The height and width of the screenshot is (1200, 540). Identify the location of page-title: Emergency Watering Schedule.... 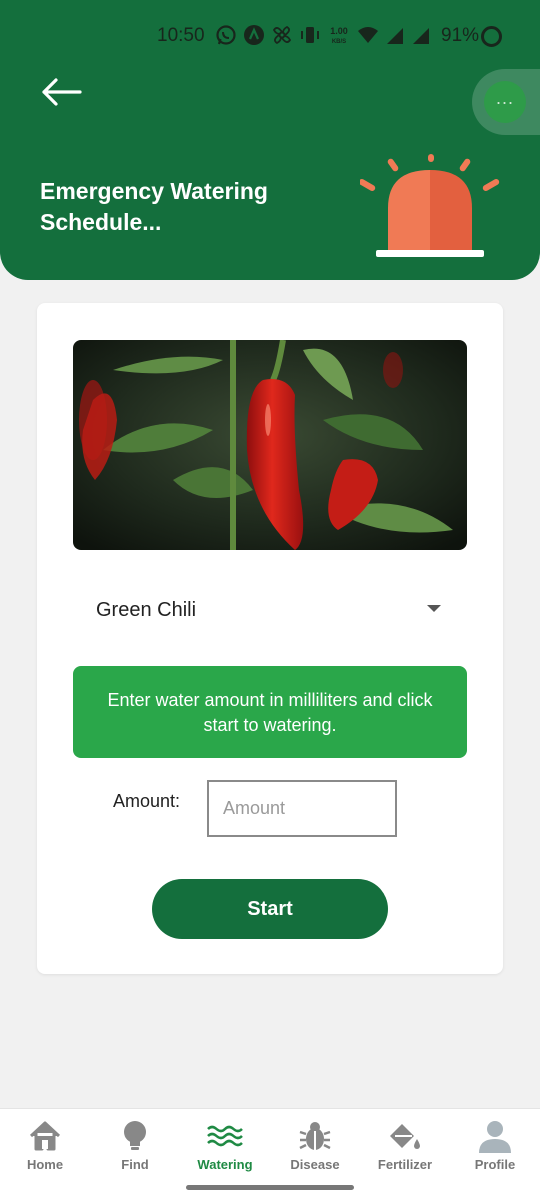
(154, 206).